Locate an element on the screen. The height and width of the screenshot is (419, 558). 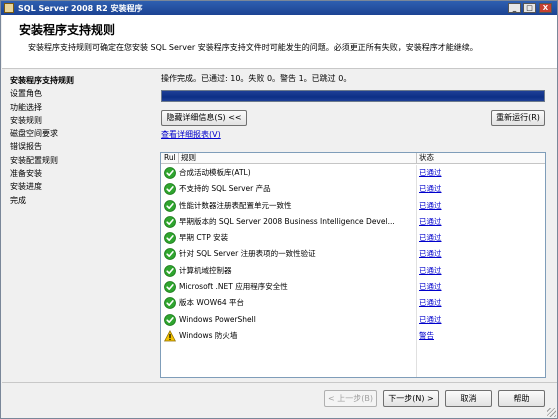
footer-separator is located at coordinates (279, 382).